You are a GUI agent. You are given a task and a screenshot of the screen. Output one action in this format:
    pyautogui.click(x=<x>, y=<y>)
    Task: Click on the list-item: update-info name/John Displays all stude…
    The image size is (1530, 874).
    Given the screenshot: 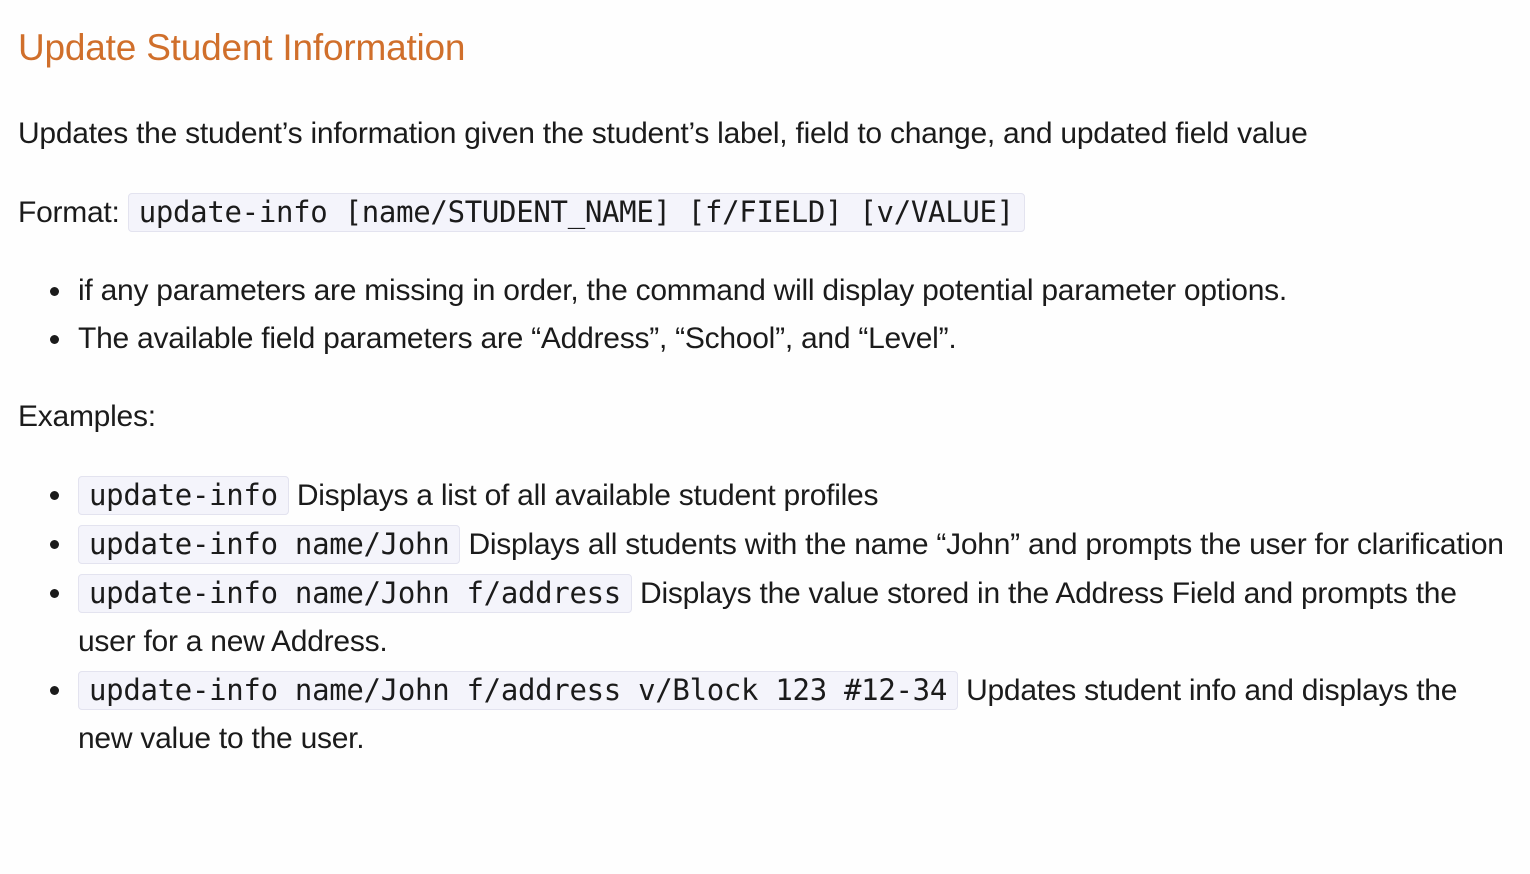 What is the action you would take?
    pyautogui.click(x=781, y=544)
    